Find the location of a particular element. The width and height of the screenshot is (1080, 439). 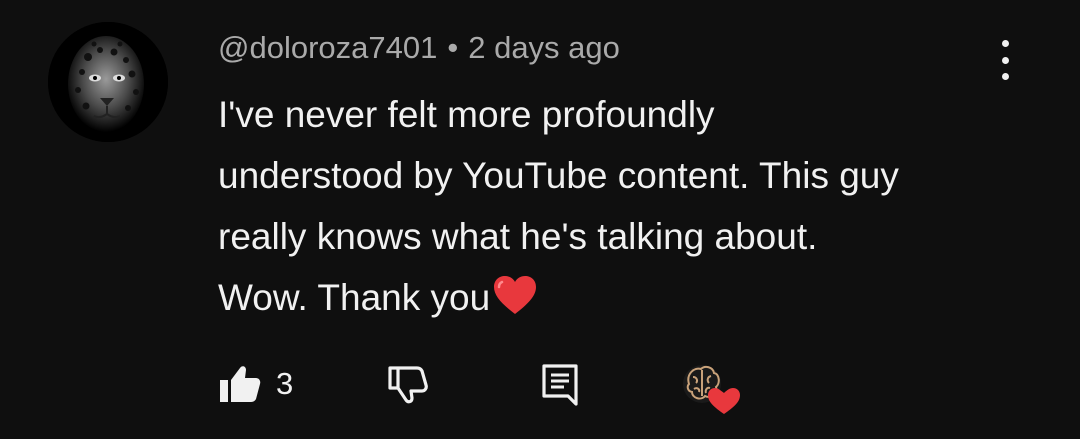

thumbs-down-outline-icon is located at coordinates (408, 385).